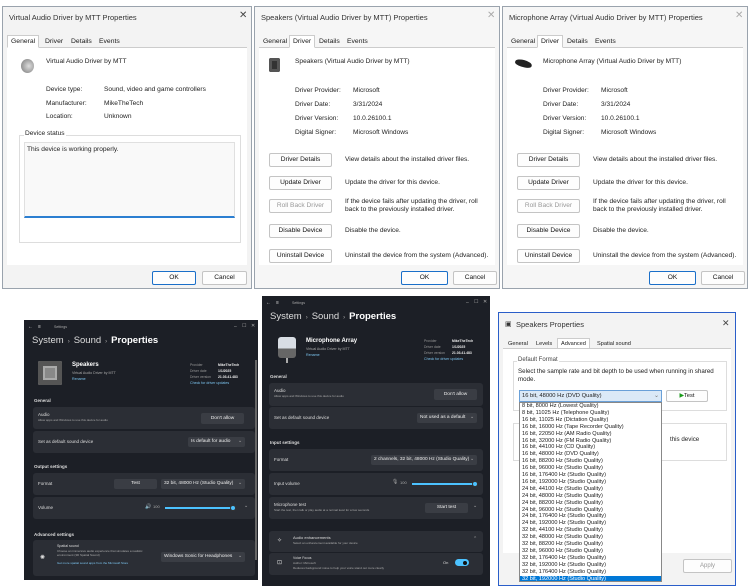 The height and width of the screenshot is (588, 756). I want to click on format-select: 16 bit, 48000 Hz (DVD Quality) ⌄, so click(590, 396).